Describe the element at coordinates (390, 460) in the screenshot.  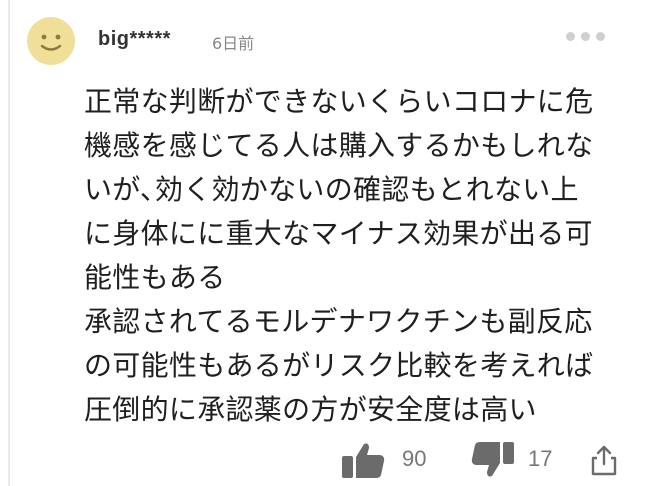
I see `like-button: 90` at that location.